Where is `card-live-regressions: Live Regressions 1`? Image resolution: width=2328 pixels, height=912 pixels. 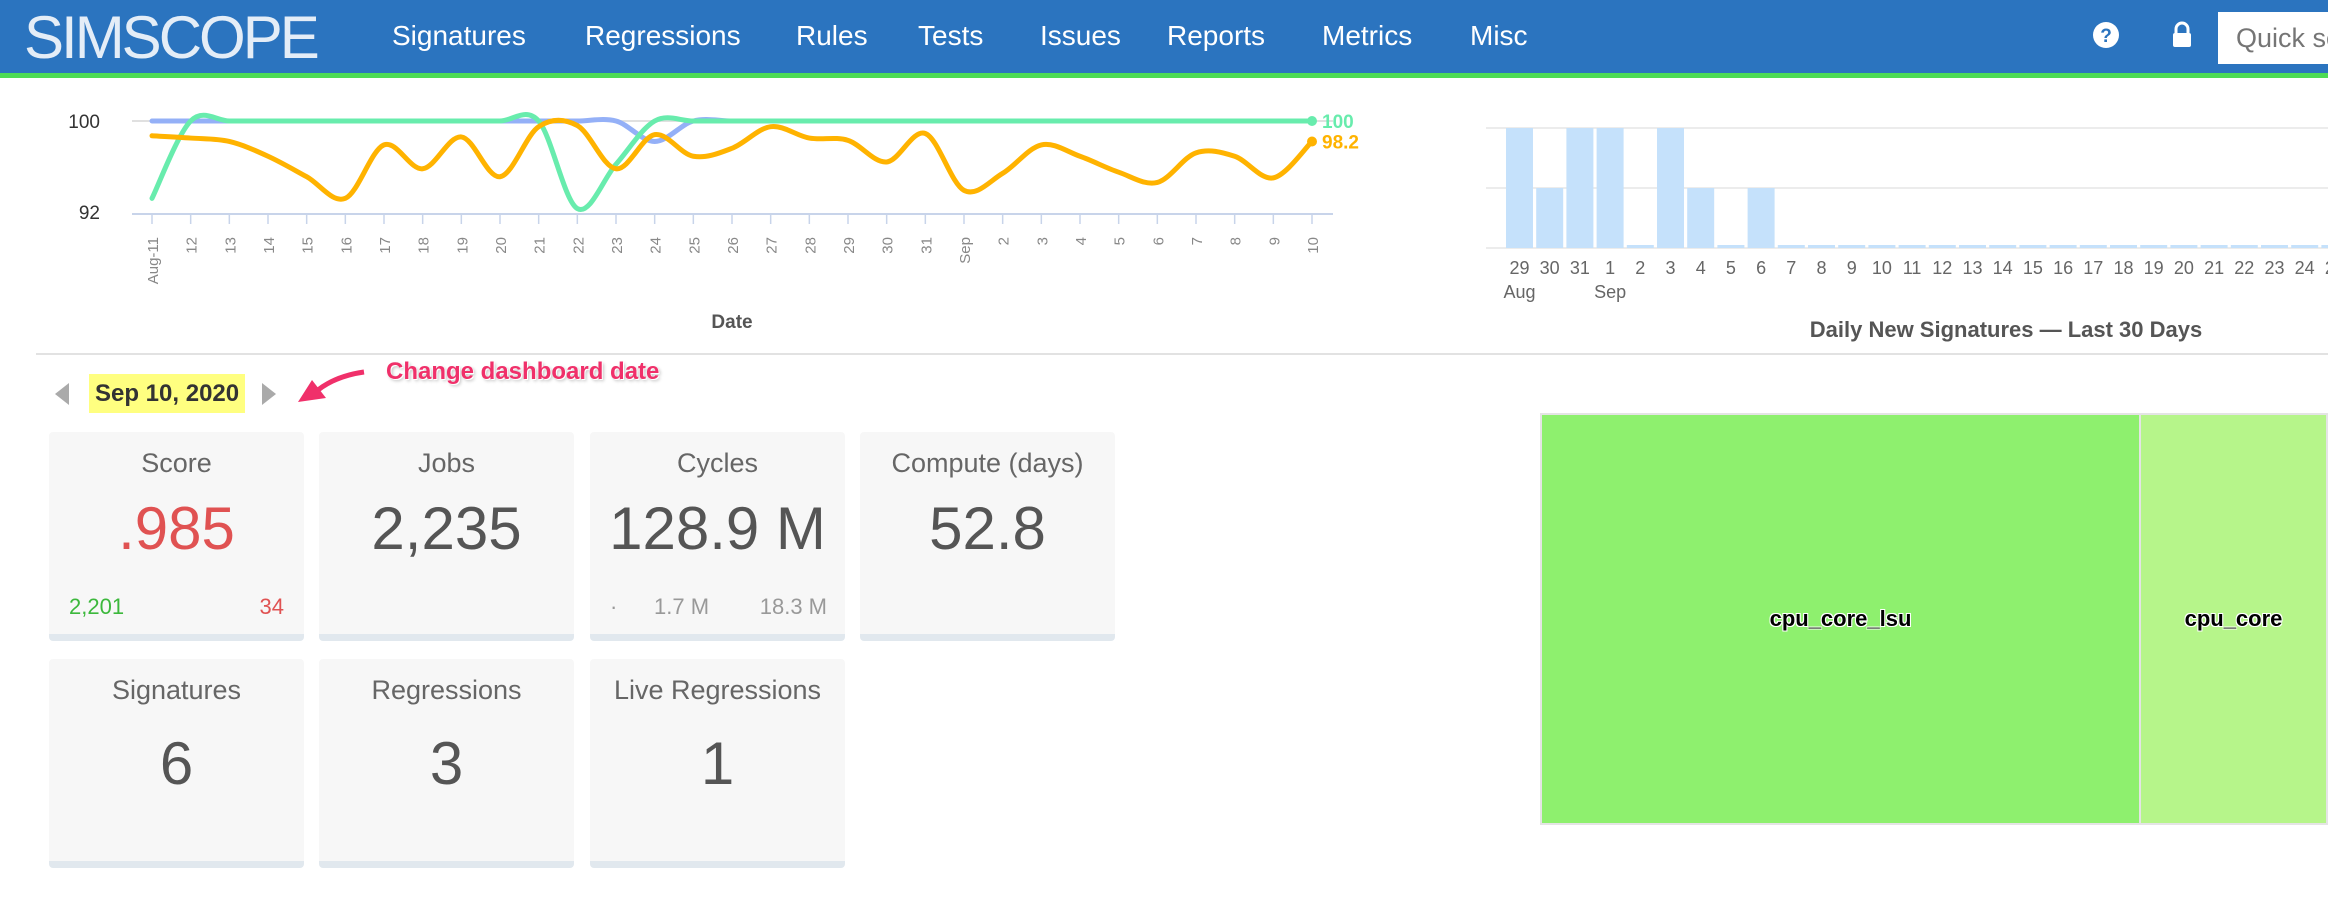 card-live-regressions: Live Regressions 1 is located at coordinates (717, 763).